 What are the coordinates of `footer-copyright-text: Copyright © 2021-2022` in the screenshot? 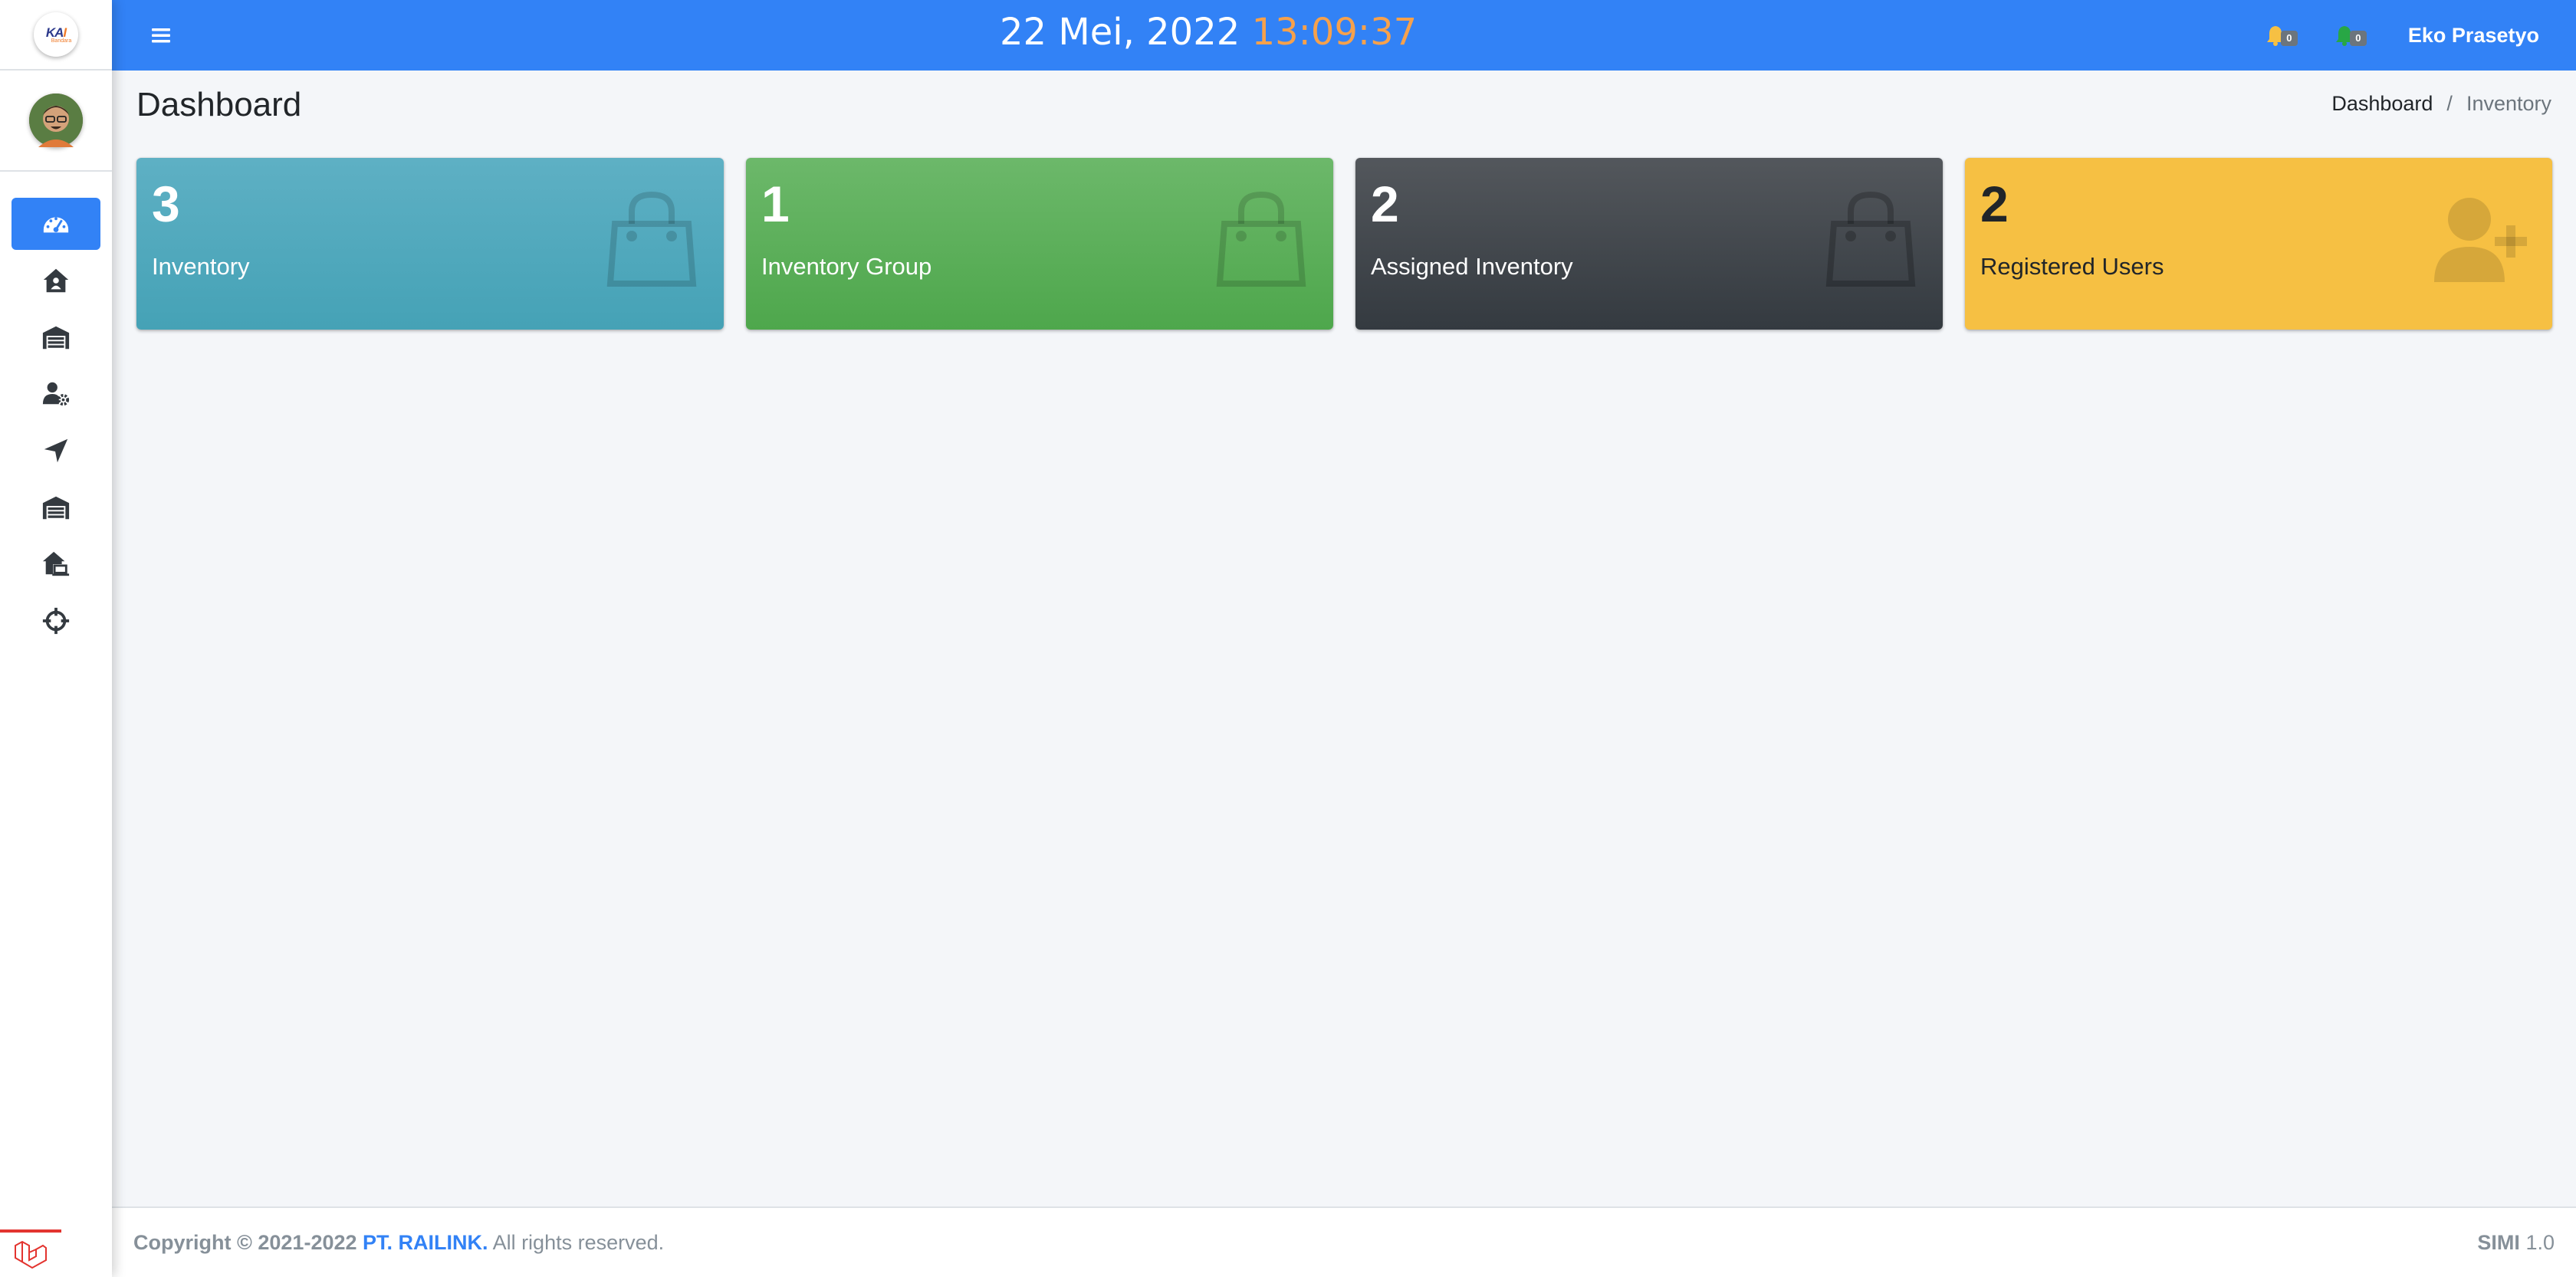 It's located at (245, 1242).